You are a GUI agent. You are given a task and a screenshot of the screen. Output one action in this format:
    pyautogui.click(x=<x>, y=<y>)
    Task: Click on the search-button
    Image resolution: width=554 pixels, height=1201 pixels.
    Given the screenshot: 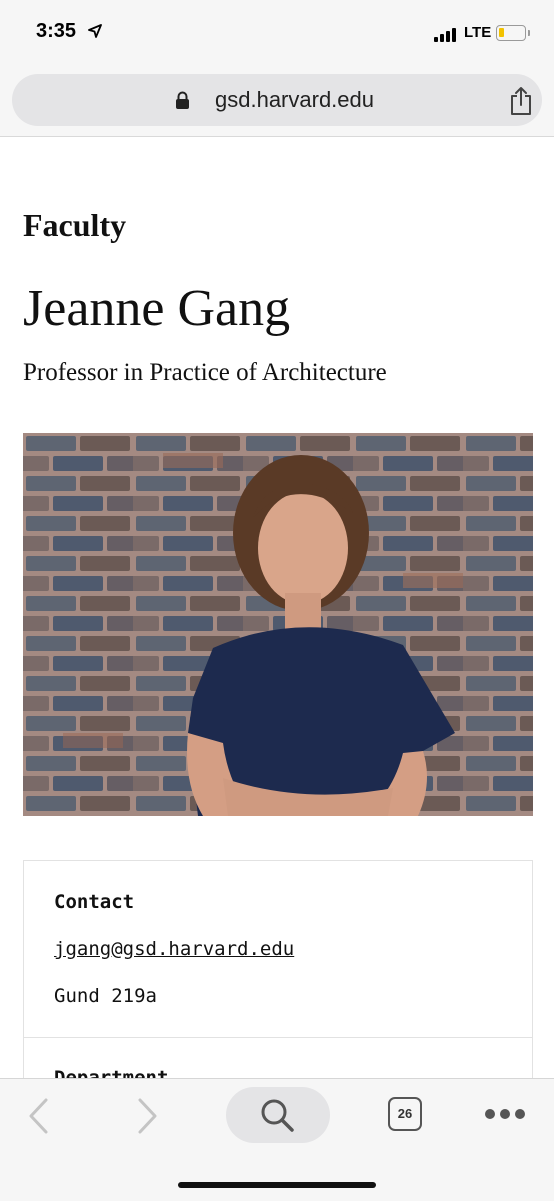 What is the action you would take?
    pyautogui.click(x=278, y=1115)
    